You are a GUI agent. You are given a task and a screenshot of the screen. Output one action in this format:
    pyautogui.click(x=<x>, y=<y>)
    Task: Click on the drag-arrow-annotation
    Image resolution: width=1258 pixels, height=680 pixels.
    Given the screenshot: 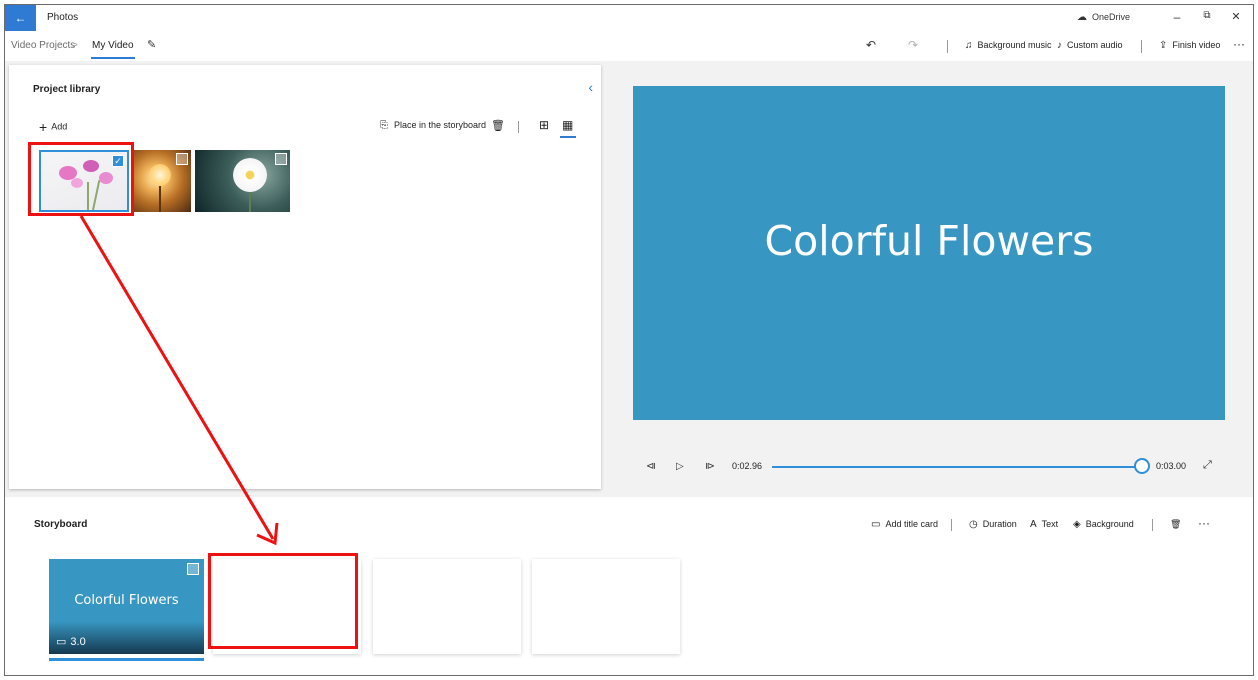 What is the action you would take?
    pyautogui.click(x=179, y=380)
    